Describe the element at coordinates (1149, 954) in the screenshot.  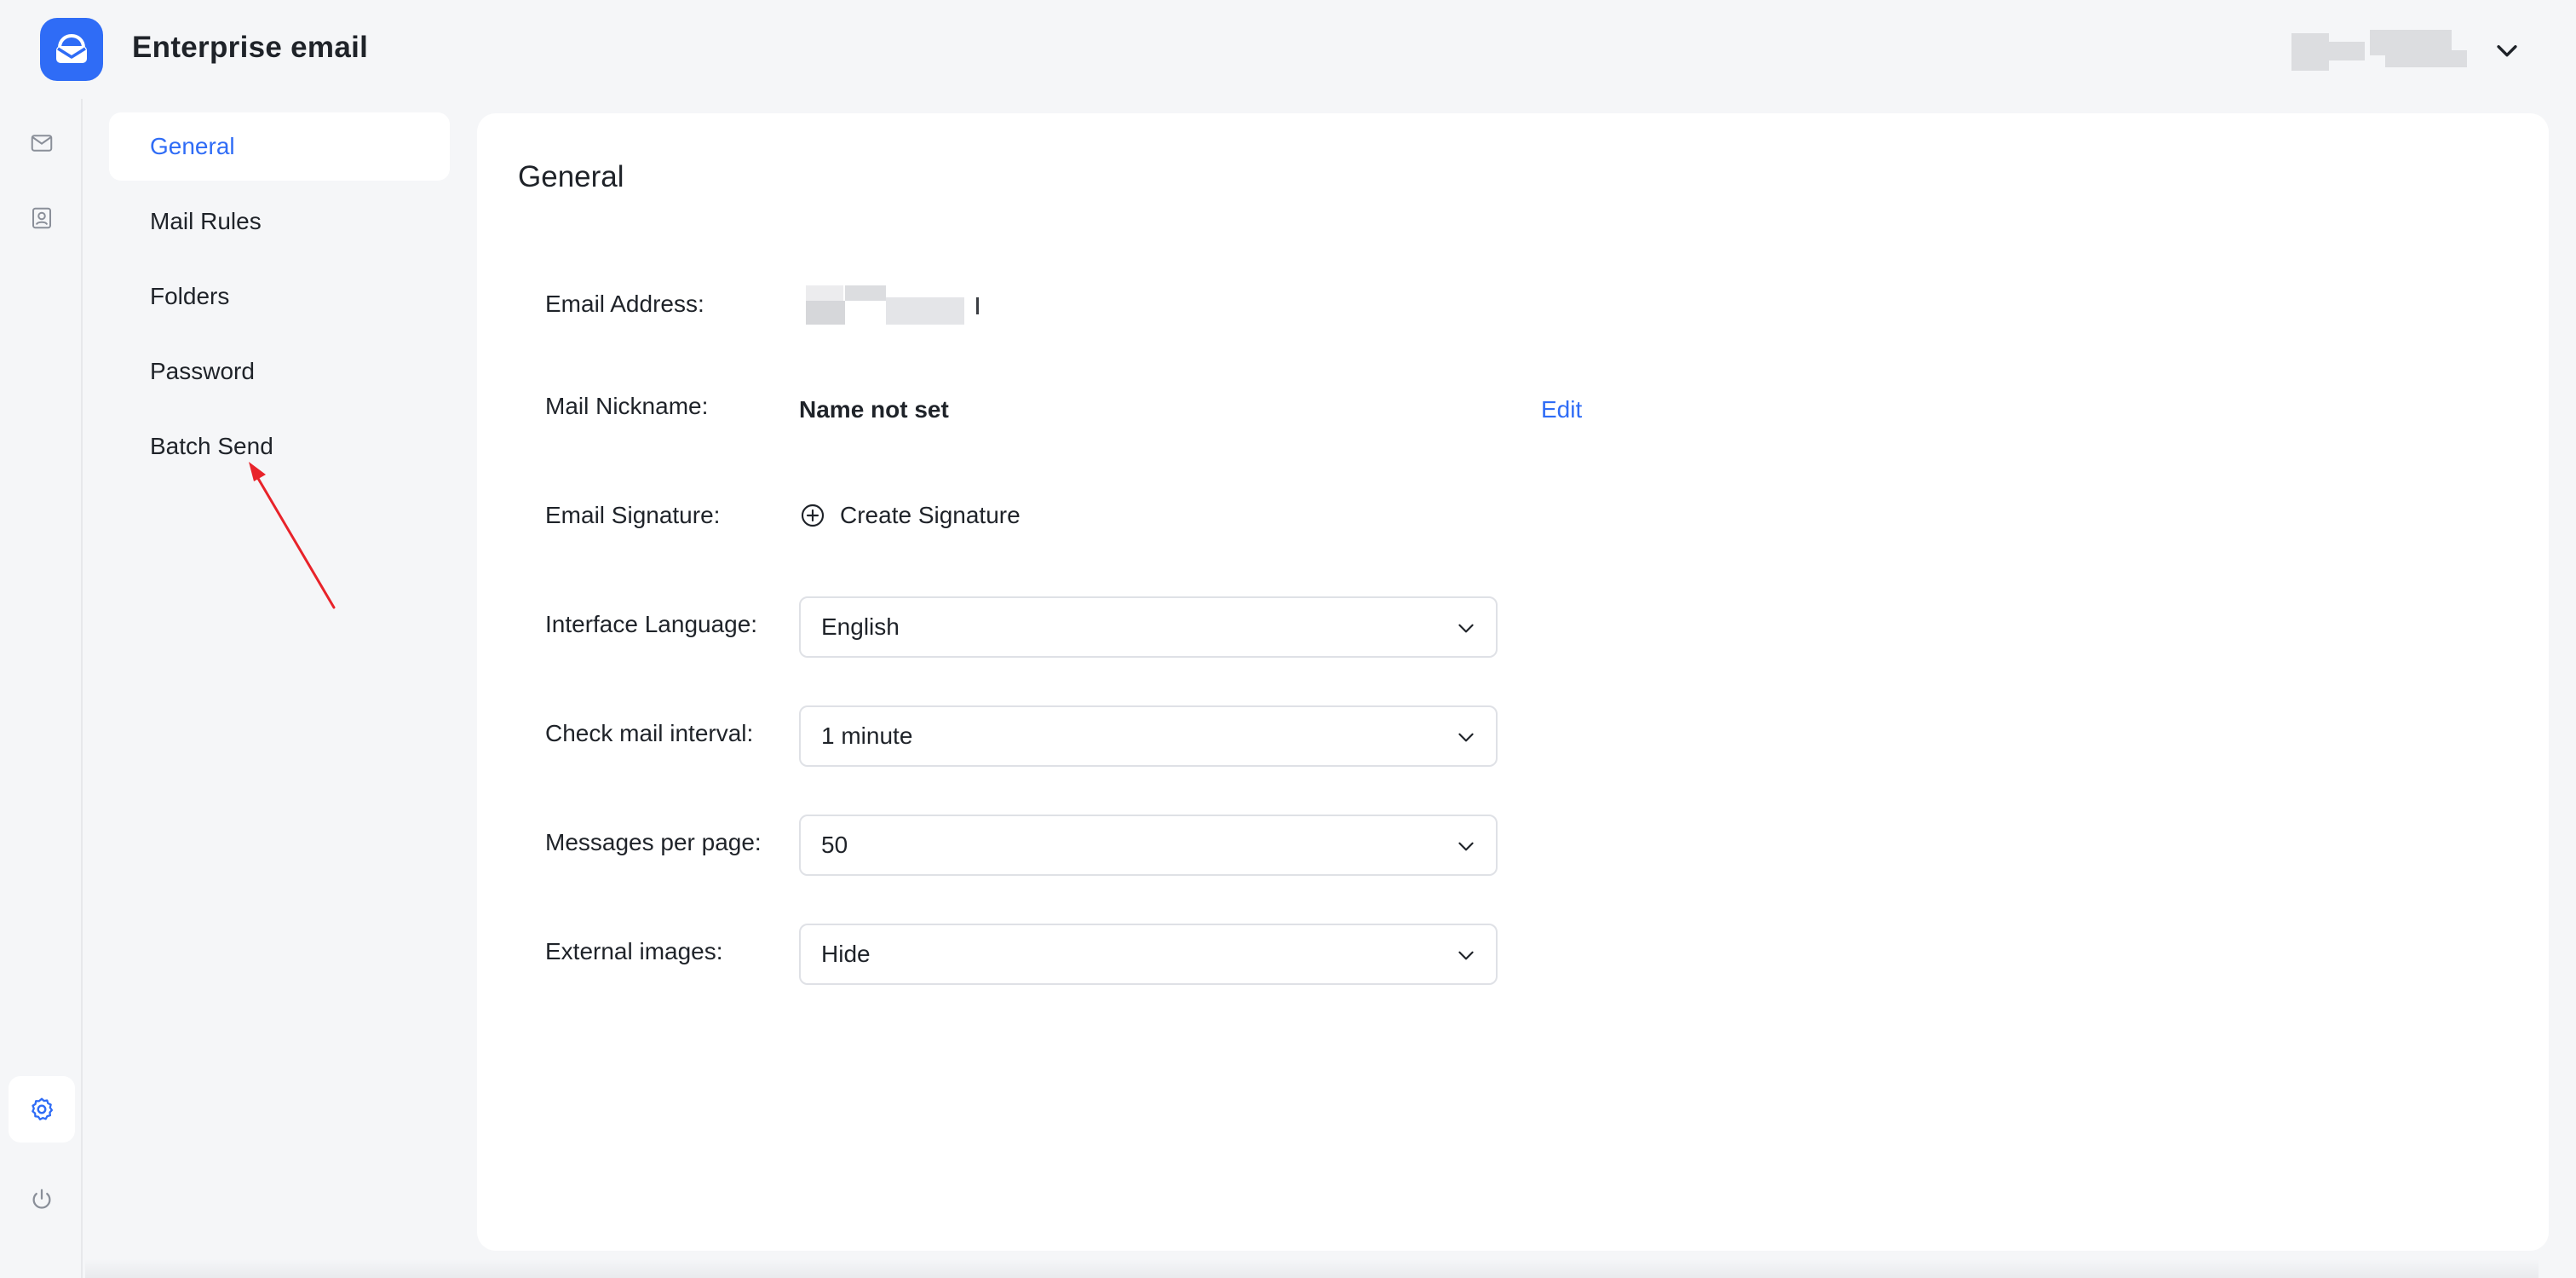
I see `external-images-select: Hide` at that location.